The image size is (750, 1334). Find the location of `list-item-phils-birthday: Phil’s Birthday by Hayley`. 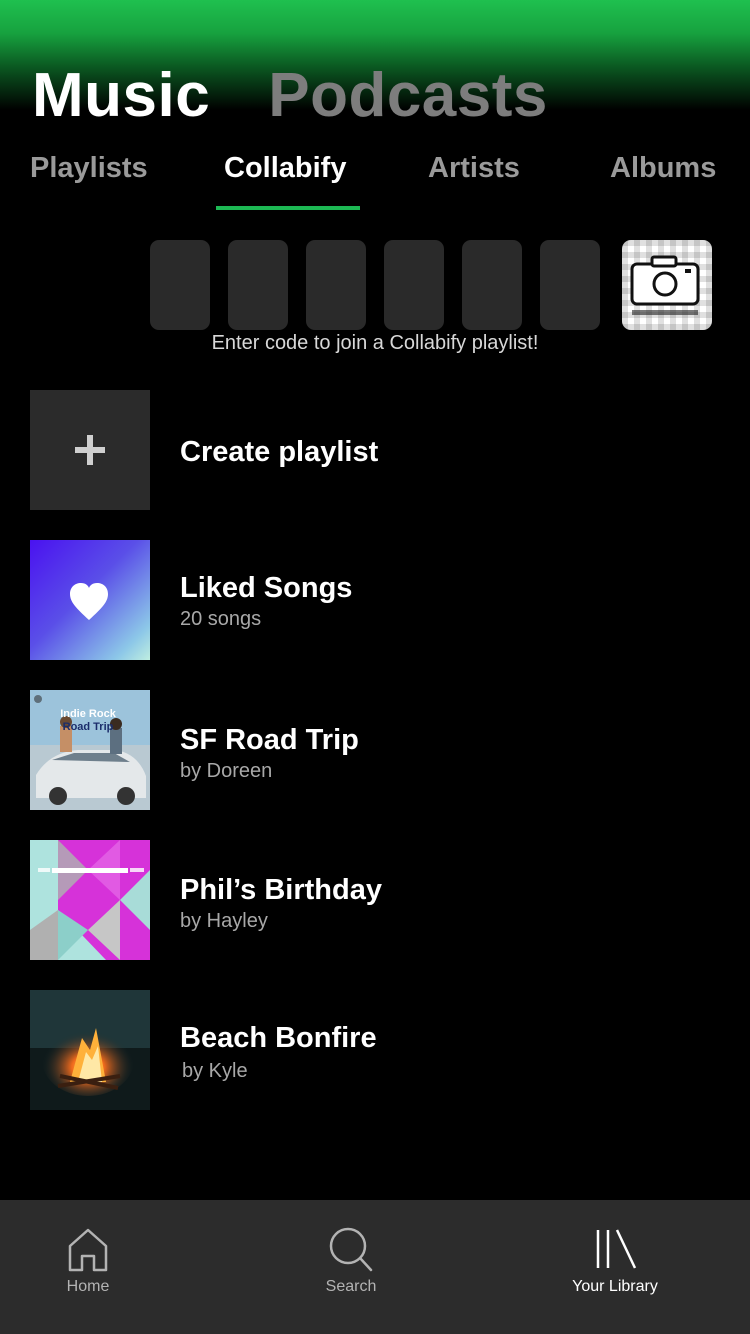

list-item-phils-birthday: Phil’s Birthday by Hayley is located at coordinates (380, 900).